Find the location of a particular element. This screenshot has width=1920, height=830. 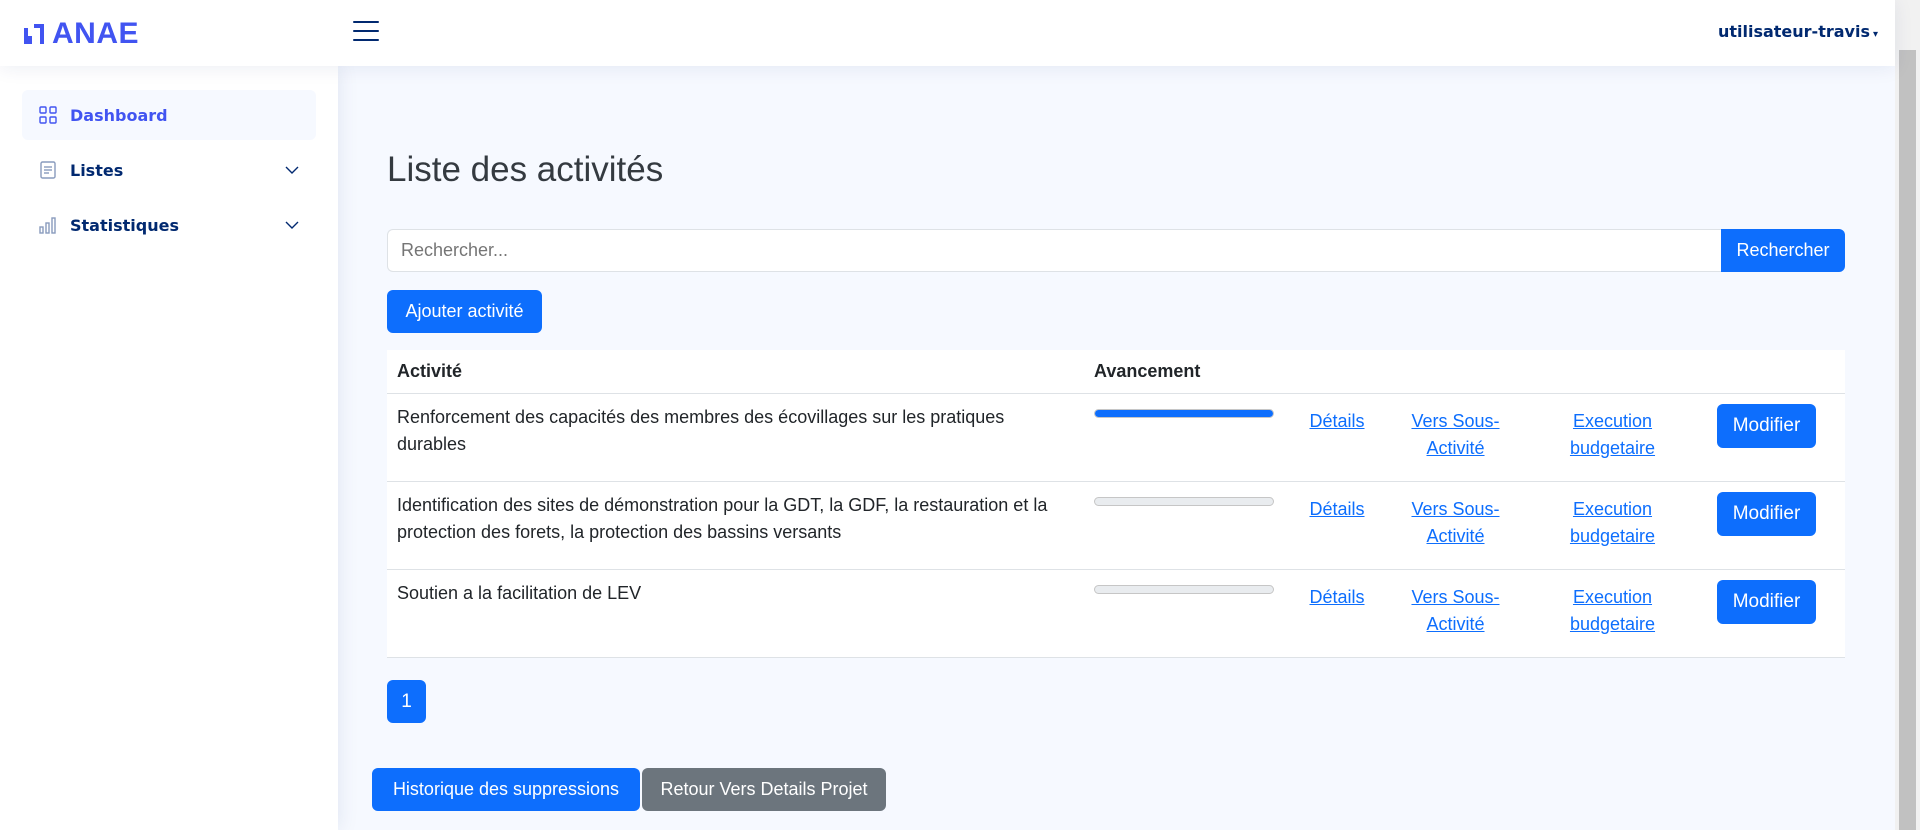

user-menu: utilisateur-travis ▾ is located at coordinates (1798, 31).